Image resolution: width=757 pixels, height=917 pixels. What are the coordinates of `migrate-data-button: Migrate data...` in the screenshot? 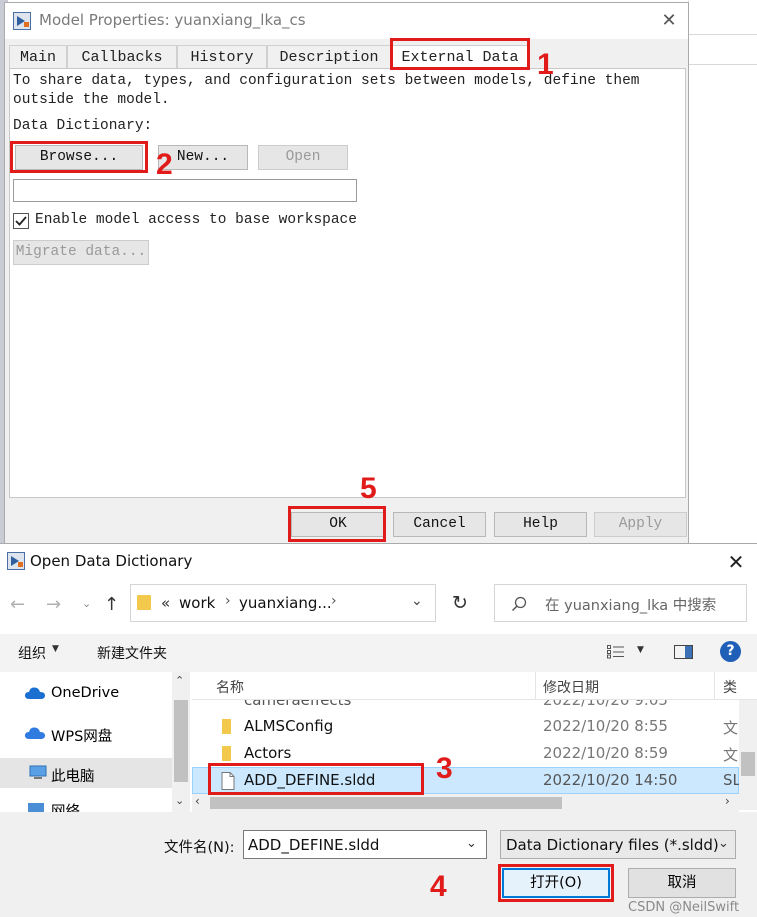 It's located at (81, 252).